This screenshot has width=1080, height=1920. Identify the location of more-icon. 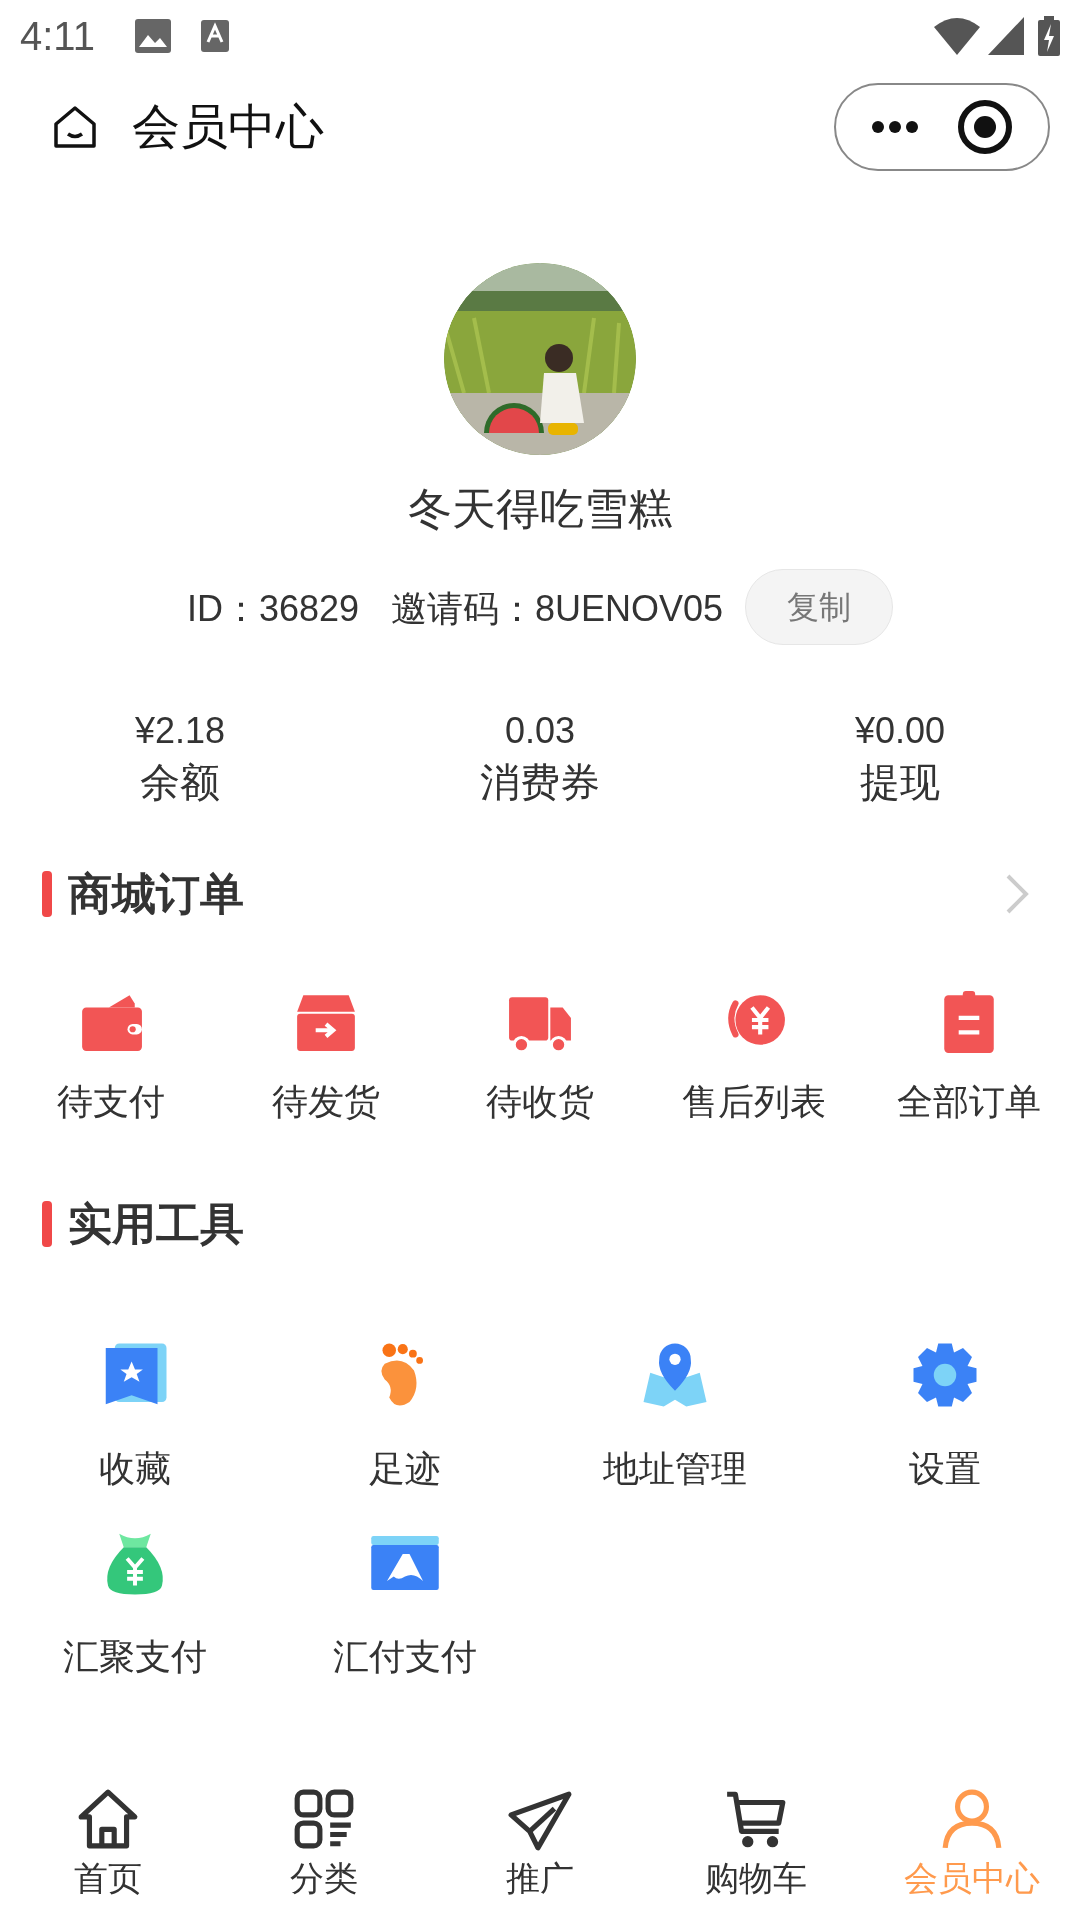
(895, 127).